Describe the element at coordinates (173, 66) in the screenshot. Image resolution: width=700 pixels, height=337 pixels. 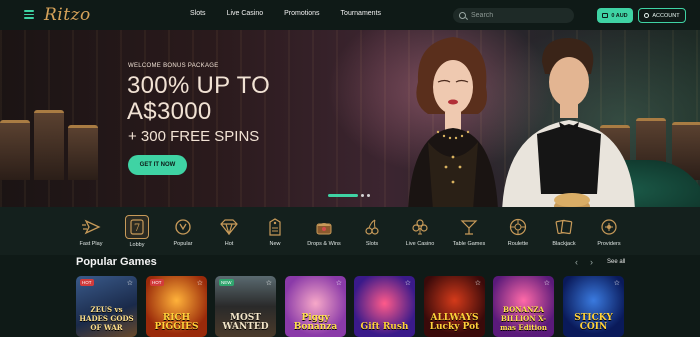
I see `hero-eyebrow: WELCOME BONUS PACKAGE` at that location.